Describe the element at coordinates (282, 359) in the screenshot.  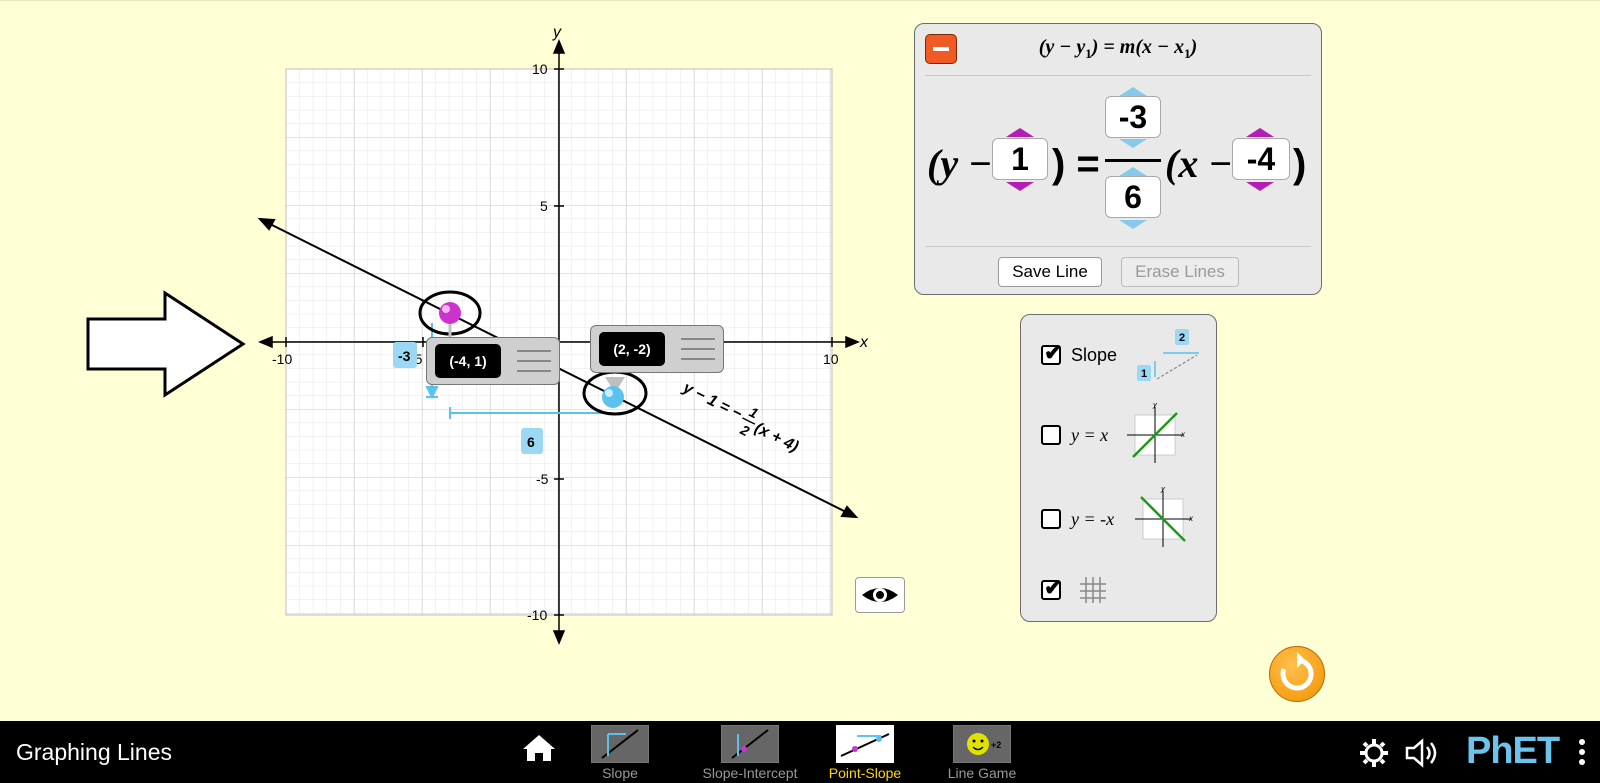
I see `x-tick-neg10: -10` at that location.